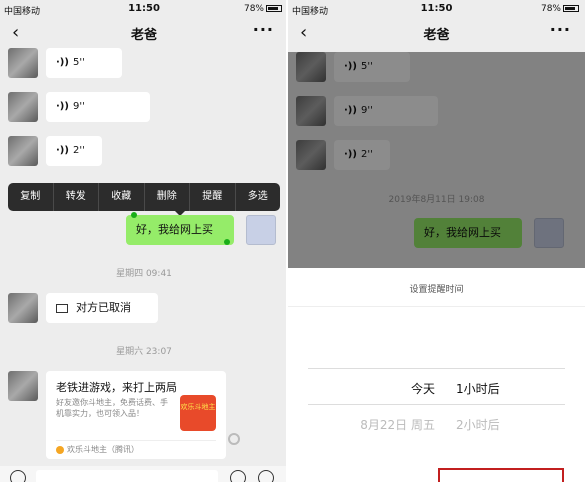 Image resolution: width=585 pixels, height=482 pixels. Describe the element at coordinates (423, 388) in the screenshot. I see `picker-day: 今天` at that location.